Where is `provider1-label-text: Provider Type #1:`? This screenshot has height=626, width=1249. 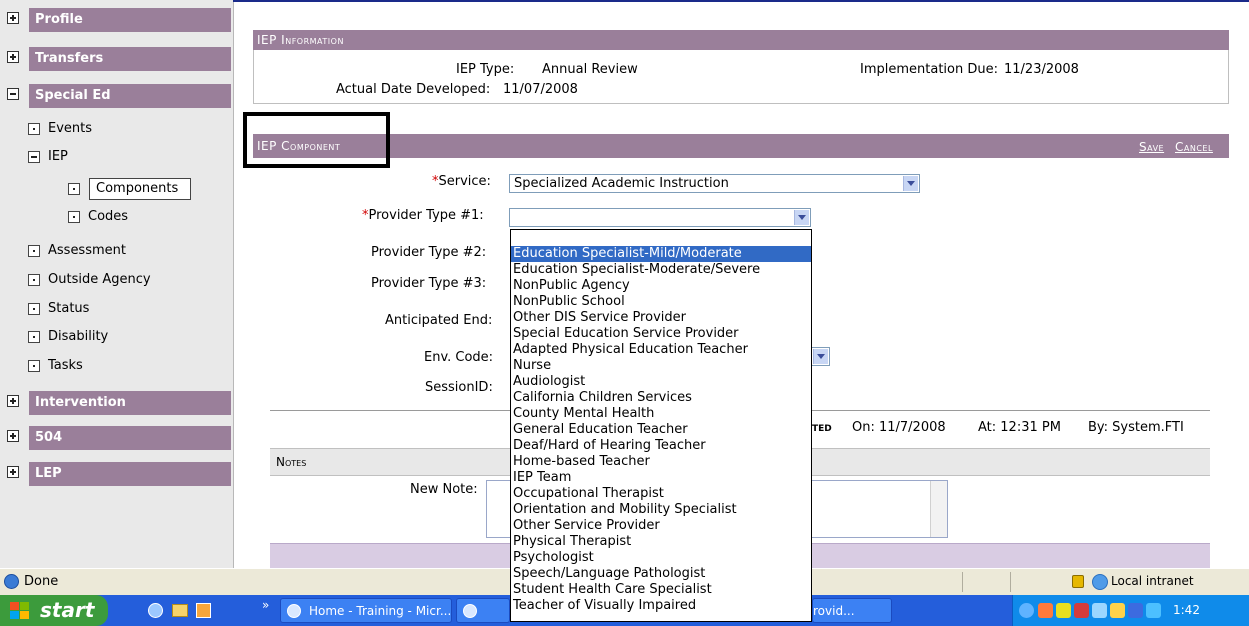
provider1-label-text: Provider Type #1: is located at coordinates (426, 215).